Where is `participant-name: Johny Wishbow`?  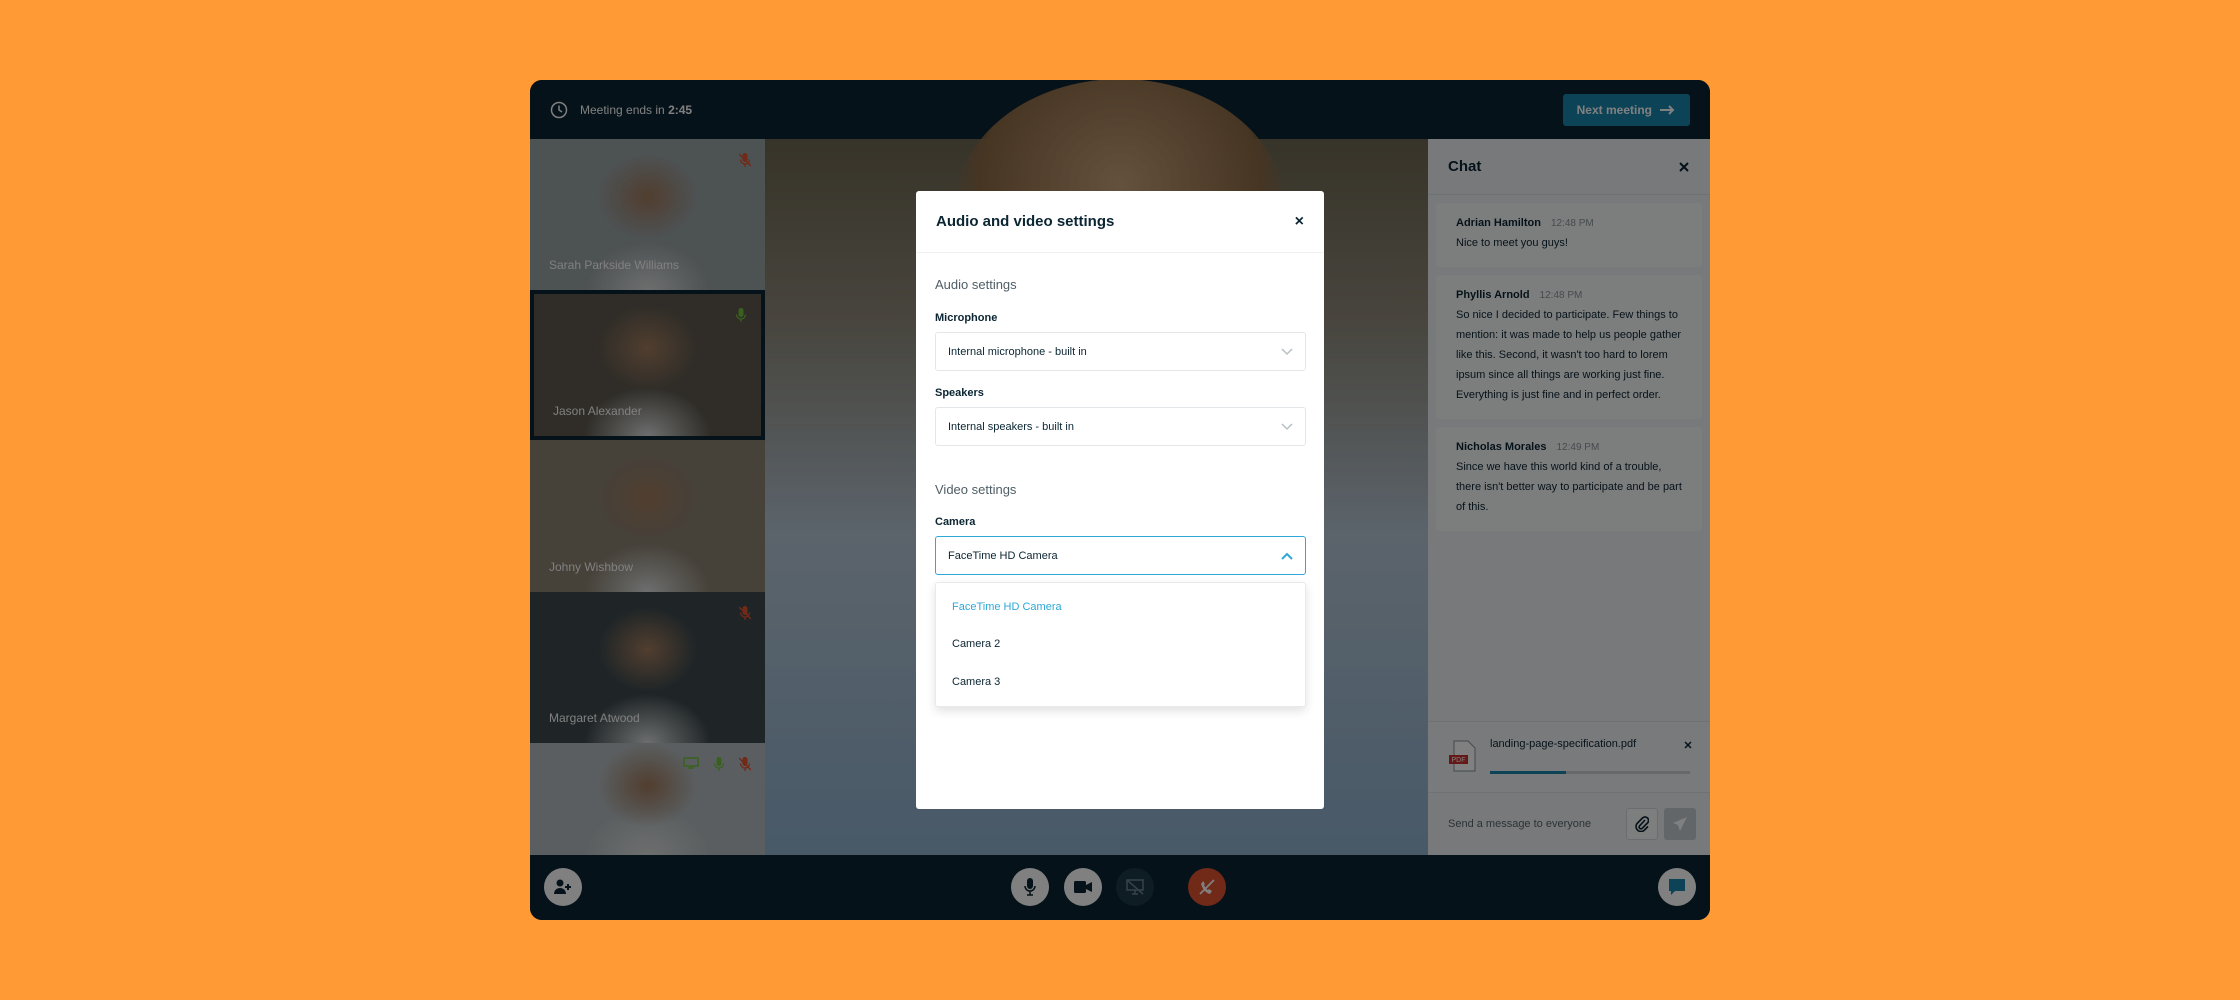
participant-name: Johny Wishbow is located at coordinates (591, 567).